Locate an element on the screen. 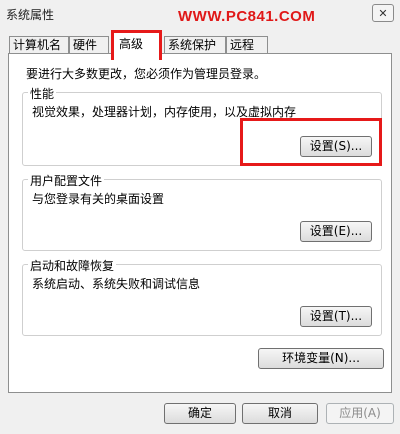 The height and width of the screenshot is (434, 400). tab-label: 硬件 is located at coordinates (85, 45).